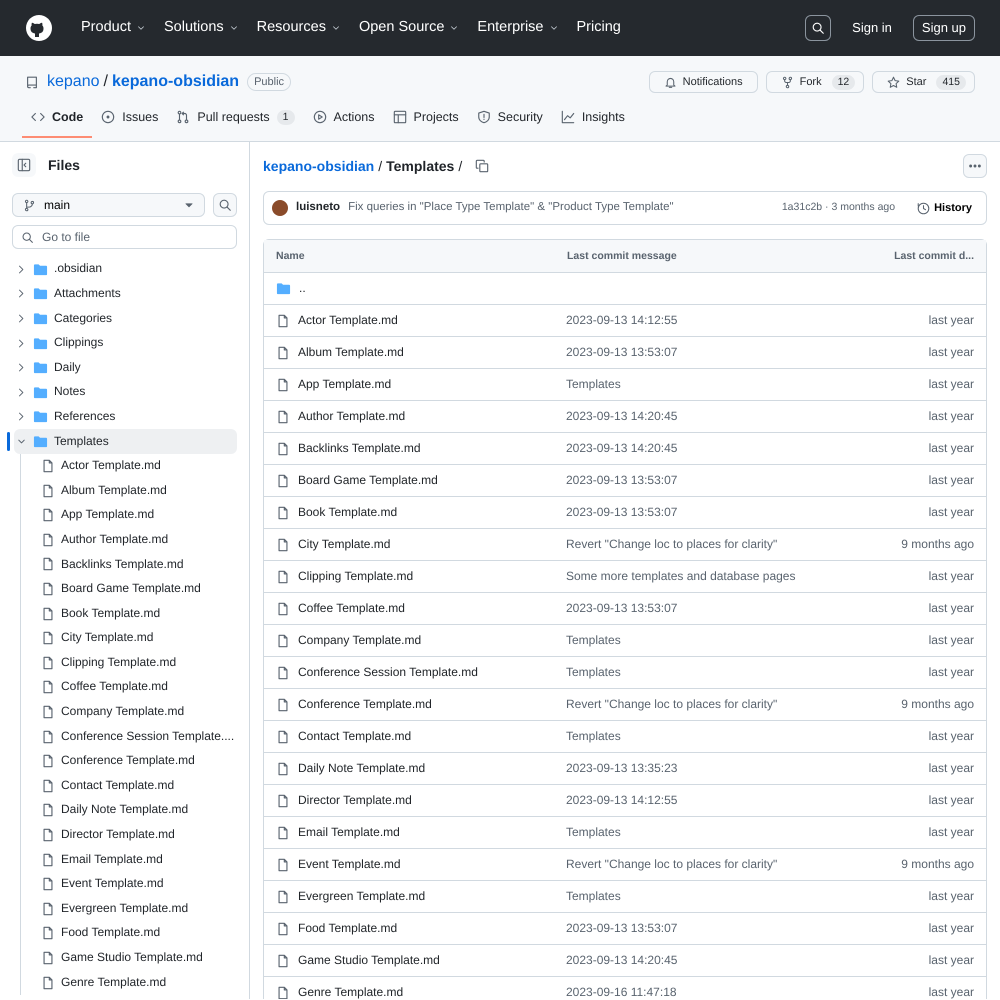 This screenshot has height=1000, width=1000. Describe the element at coordinates (349, 865) in the screenshot. I see `file-link: Event Template.md` at that location.